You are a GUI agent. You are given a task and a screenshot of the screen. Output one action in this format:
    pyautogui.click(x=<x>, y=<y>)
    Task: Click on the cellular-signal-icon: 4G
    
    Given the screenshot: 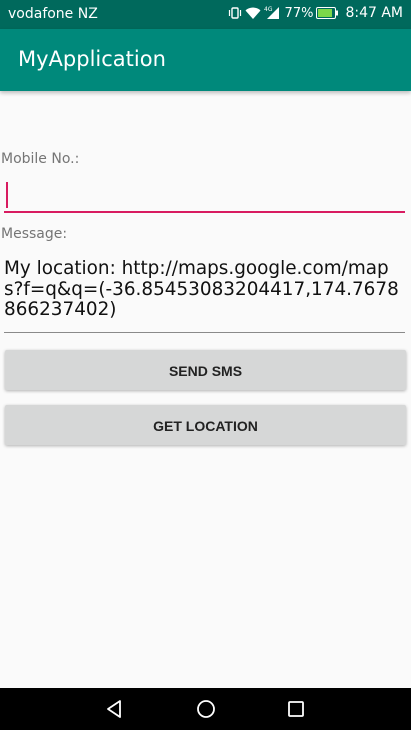 What is the action you would take?
    pyautogui.click(x=272, y=13)
    